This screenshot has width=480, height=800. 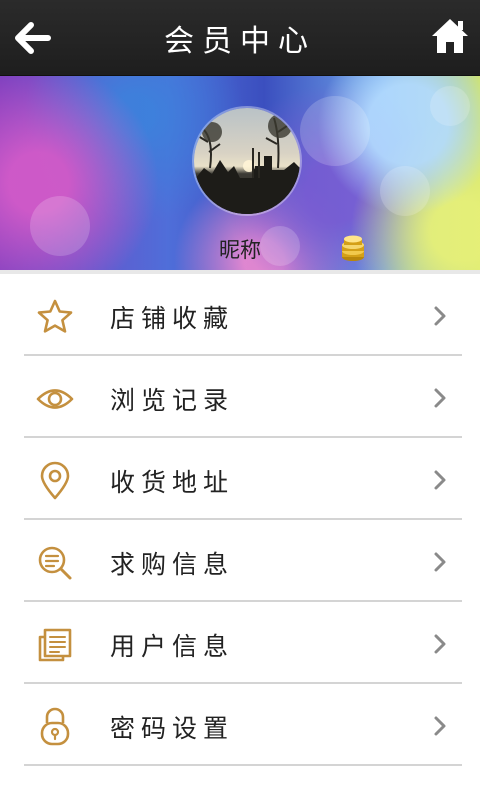 I want to click on menu-item-label: 密码设置, so click(x=172, y=728).